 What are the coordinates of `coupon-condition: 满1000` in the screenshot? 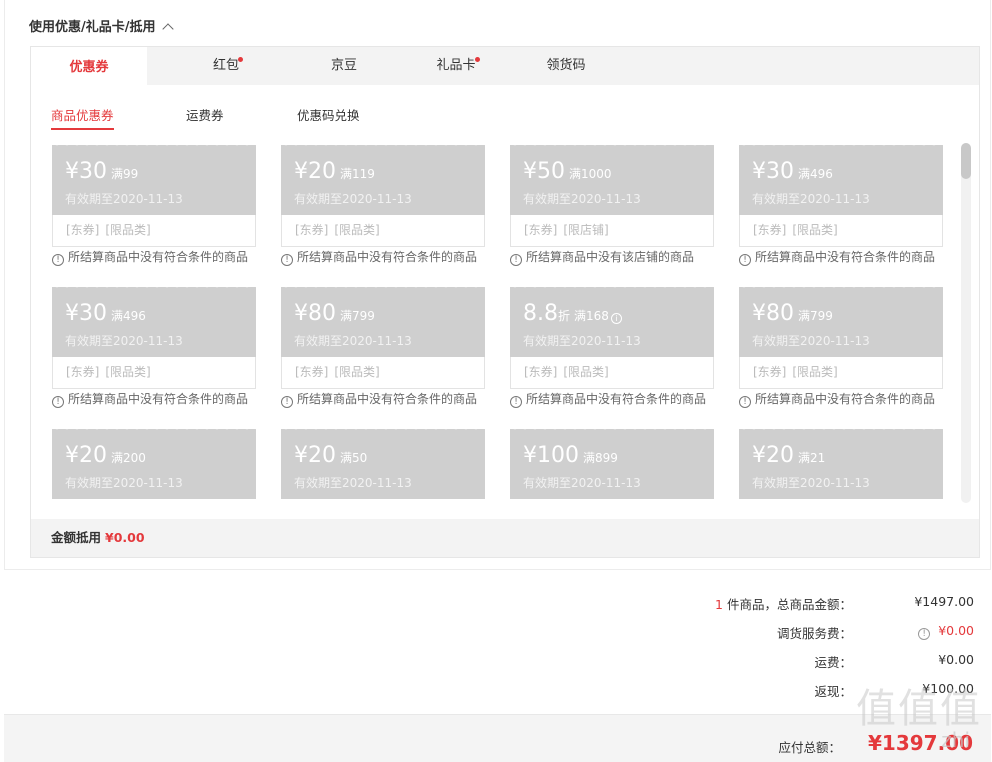 It's located at (590, 174).